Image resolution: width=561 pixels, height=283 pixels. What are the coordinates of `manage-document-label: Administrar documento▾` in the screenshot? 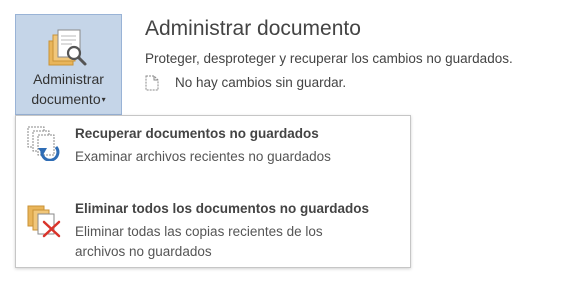 It's located at (68, 89).